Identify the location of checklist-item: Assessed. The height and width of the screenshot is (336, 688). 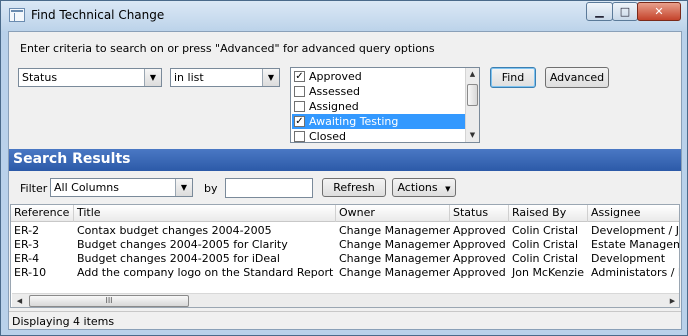
(378, 91).